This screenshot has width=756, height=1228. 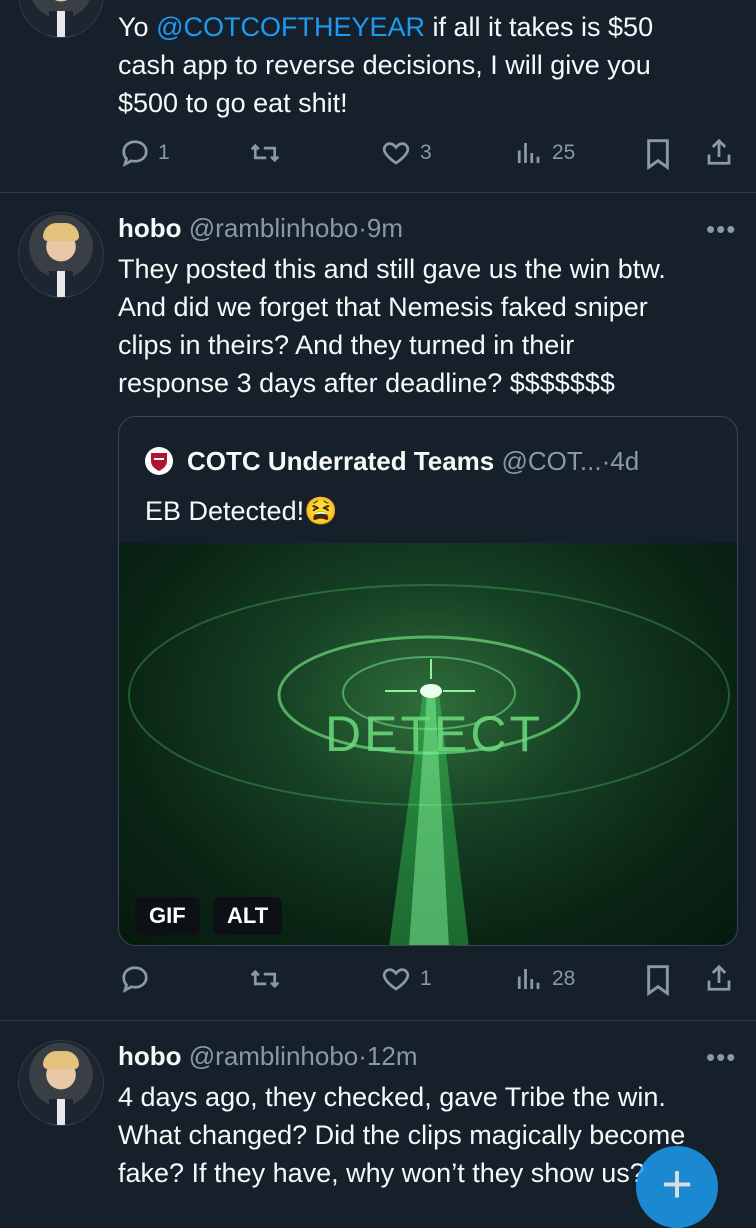 What do you see at coordinates (167, 916) in the screenshot?
I see `gif-badge: GIF` at bounding box center [167, 916].